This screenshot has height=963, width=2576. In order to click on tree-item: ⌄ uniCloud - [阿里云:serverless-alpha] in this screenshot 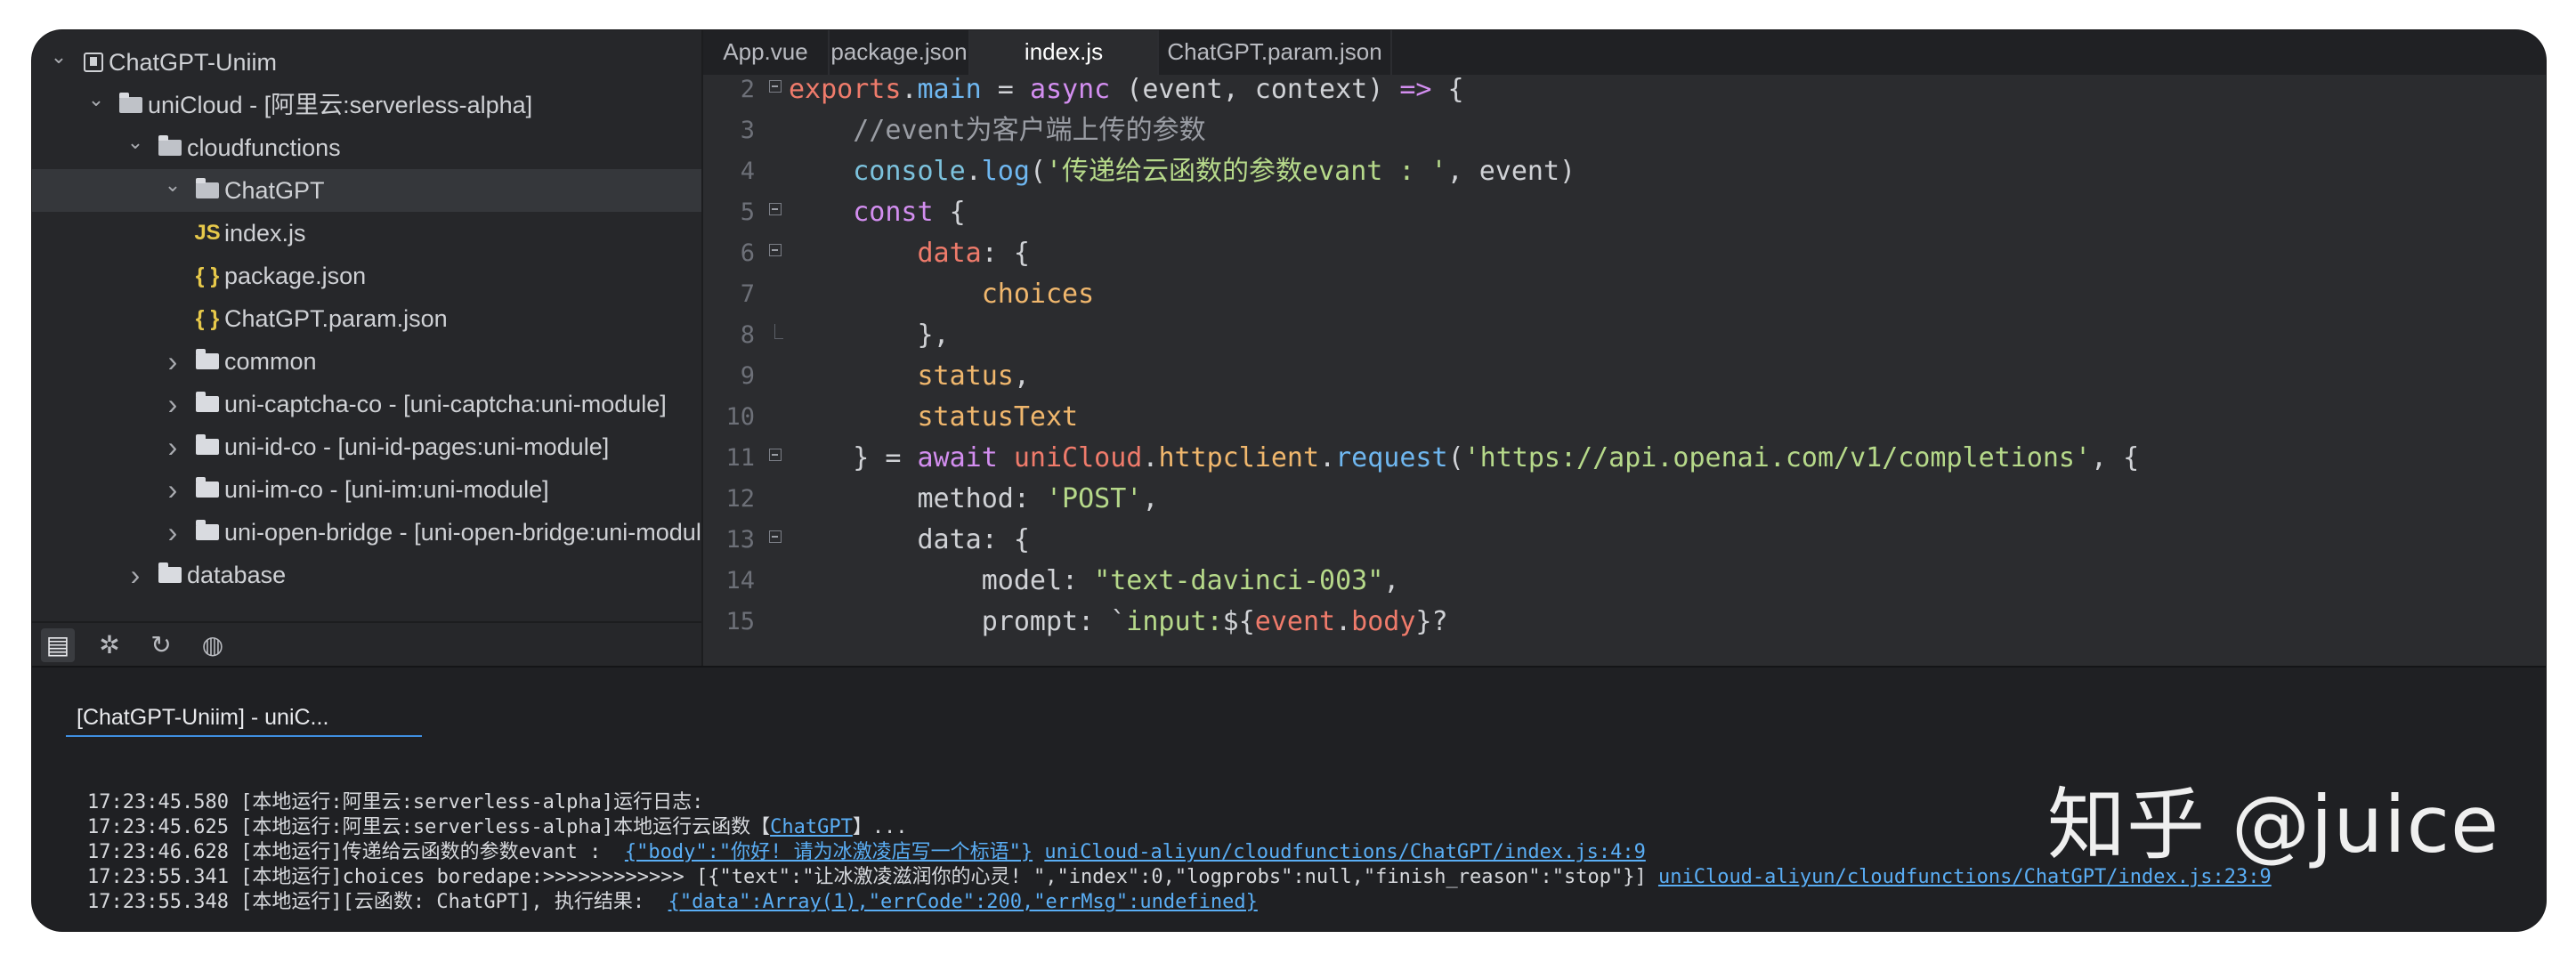, I will do `click(367, 105)`.